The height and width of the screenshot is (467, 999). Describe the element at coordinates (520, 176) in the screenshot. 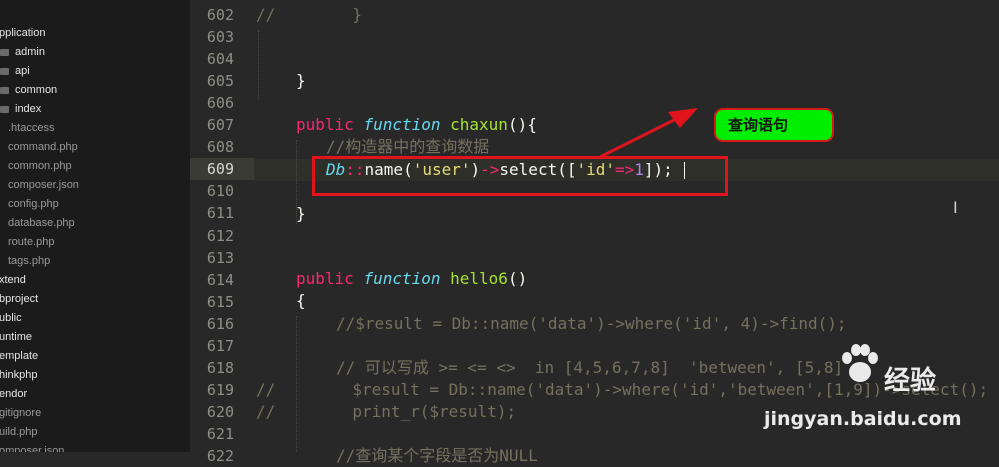

I see `highlight-box` at that location.